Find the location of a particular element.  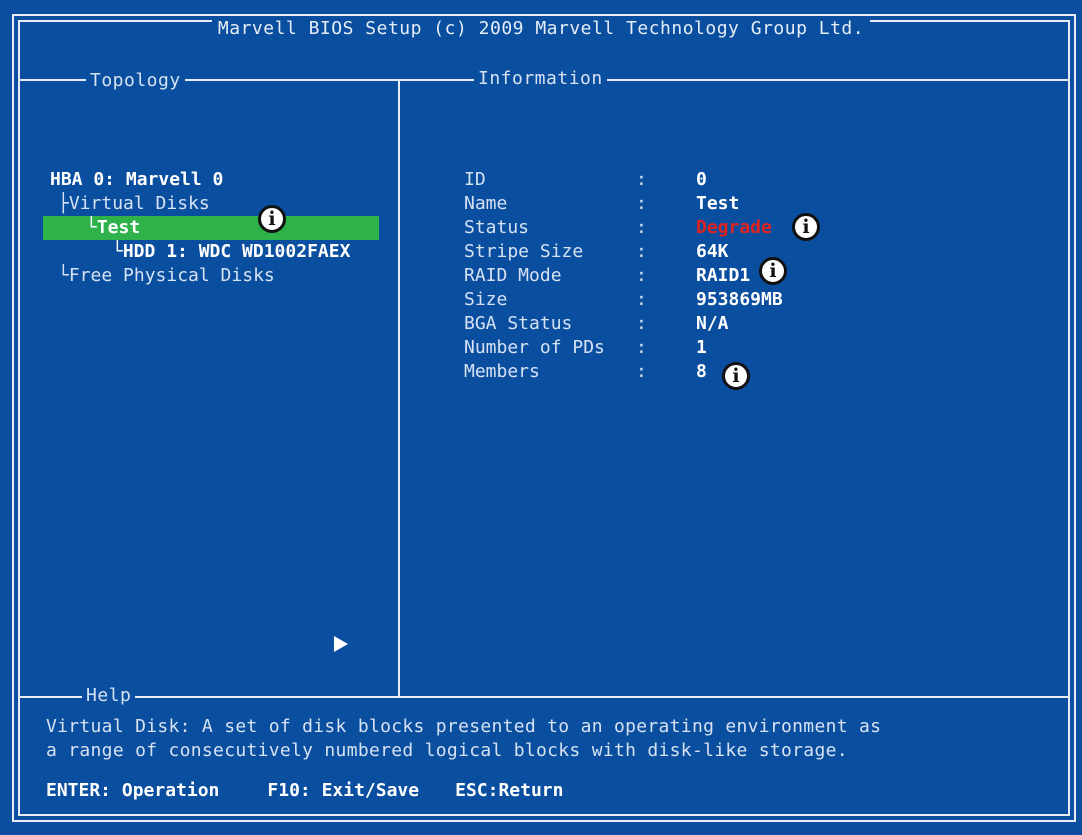

info-value: Test is located at coordinates (718, 203).